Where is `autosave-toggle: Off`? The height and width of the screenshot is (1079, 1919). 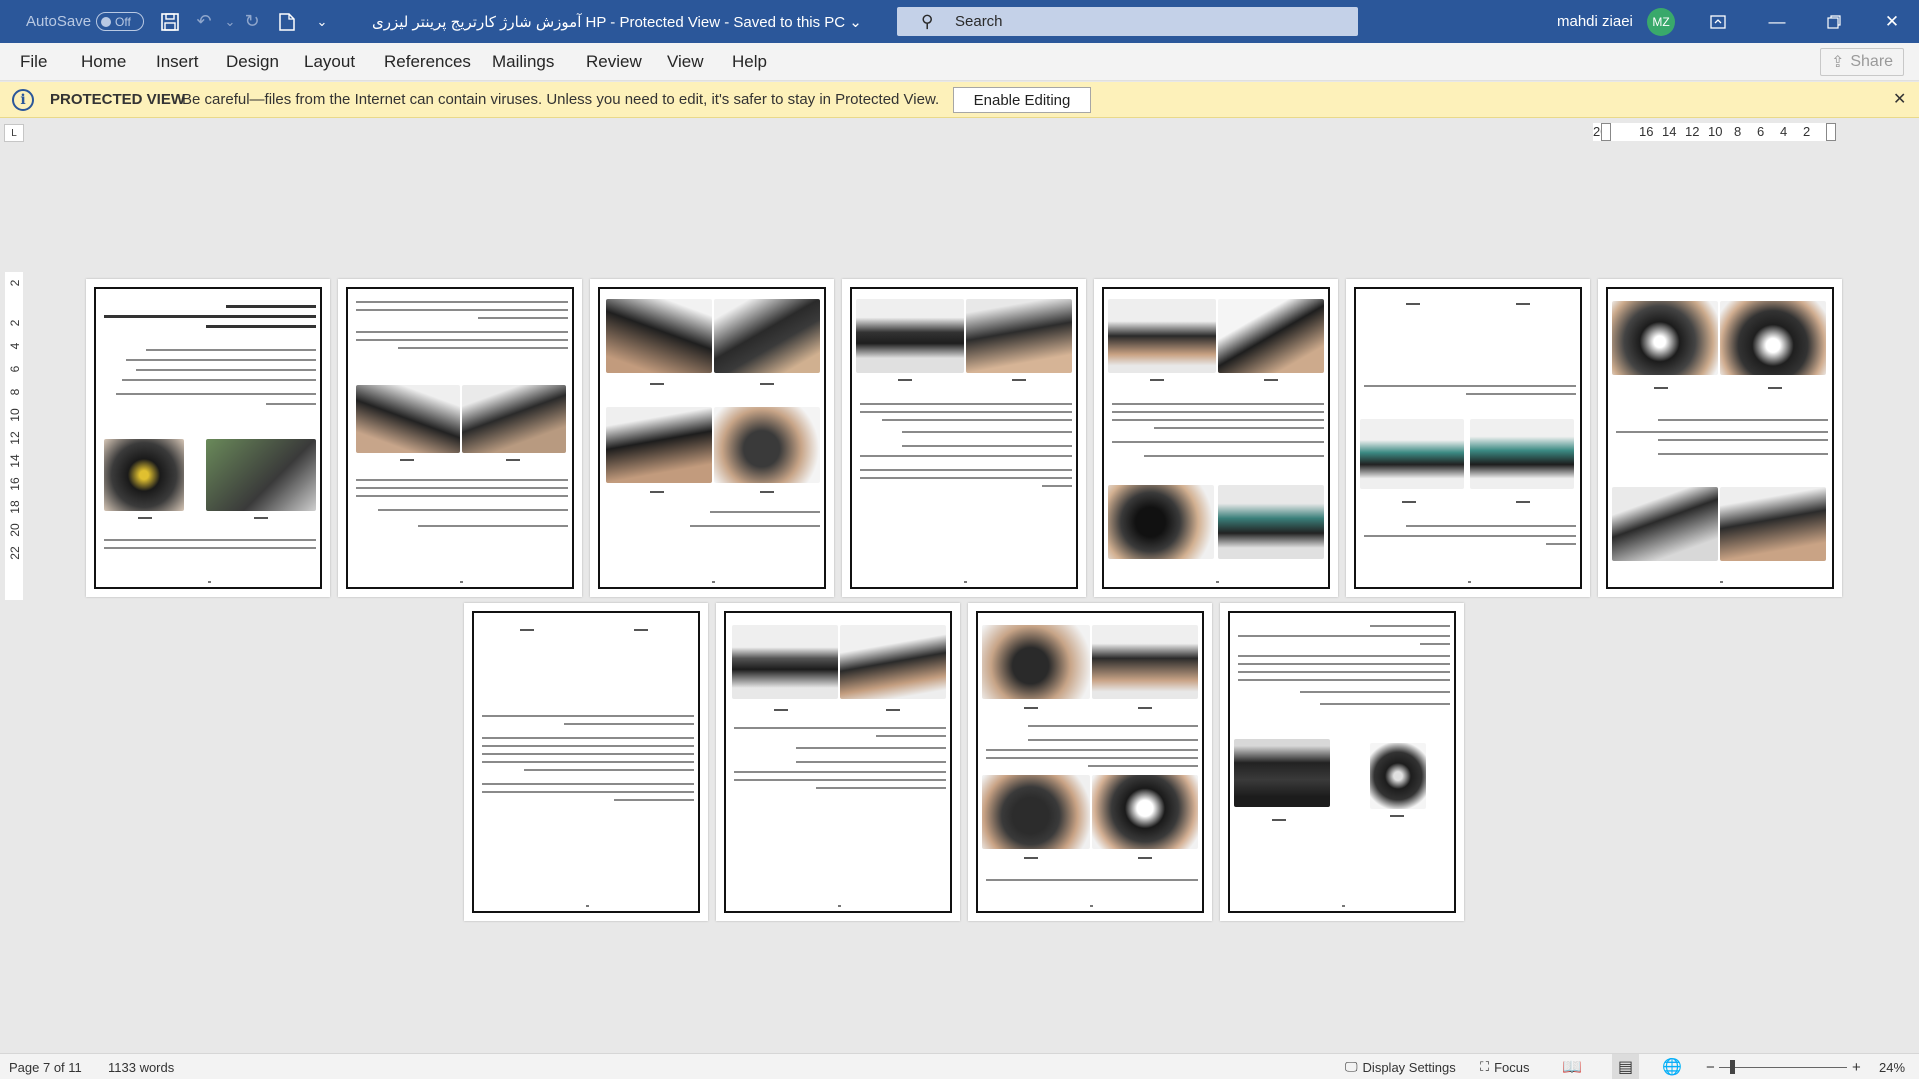
autosave-toggle: Off is located at coordinates (120, 21).